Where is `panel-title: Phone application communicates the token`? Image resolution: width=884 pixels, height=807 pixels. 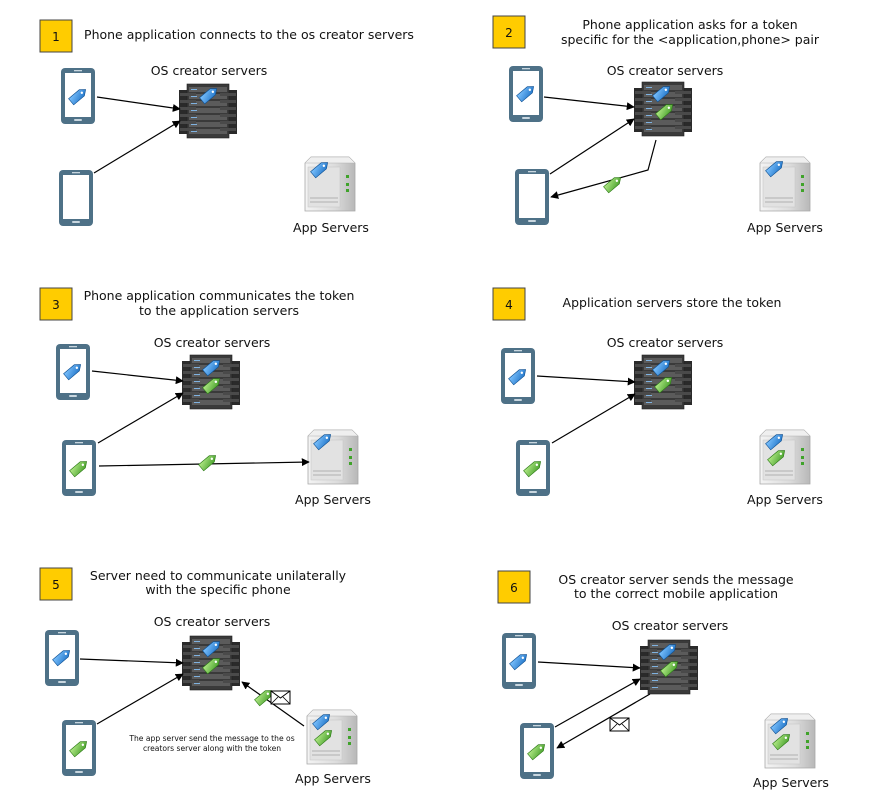 panel-title: Phone application communicates the token is located at coordinates (219, 295).